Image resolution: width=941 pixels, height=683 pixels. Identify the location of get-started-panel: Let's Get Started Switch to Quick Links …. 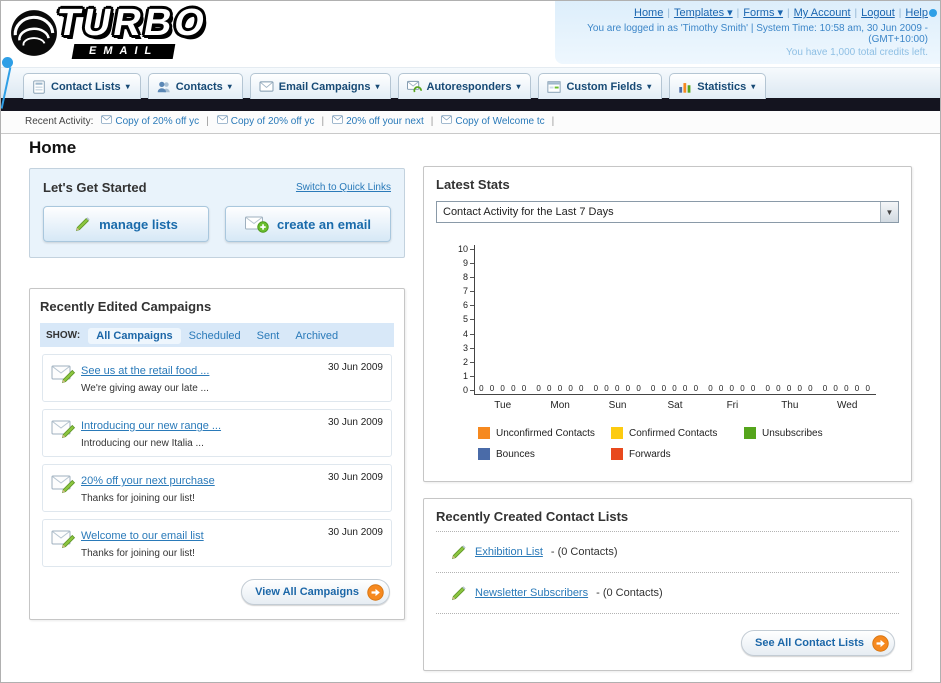
(217, 213).